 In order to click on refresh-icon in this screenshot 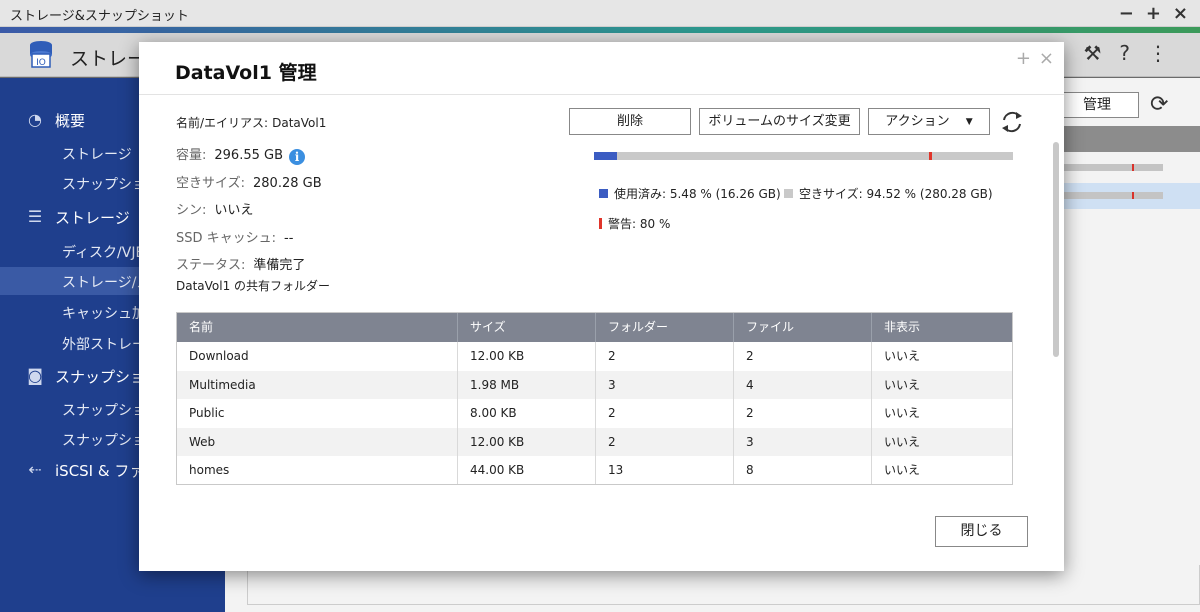, I will do `click(1012, 122)`.